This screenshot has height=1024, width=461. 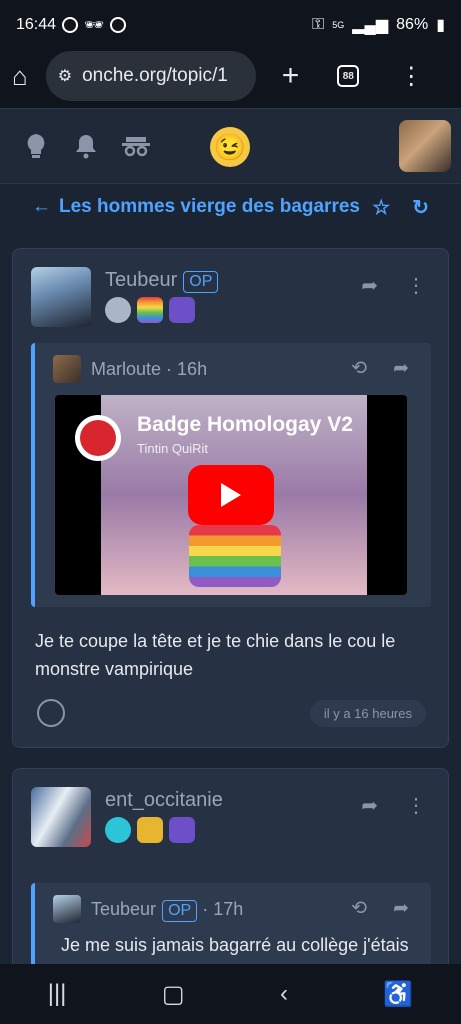 What do you see at coordinates (65, 76) in the screenshot?
I see `site-settings-icon: ⚙` at bounding box center [65, 76].